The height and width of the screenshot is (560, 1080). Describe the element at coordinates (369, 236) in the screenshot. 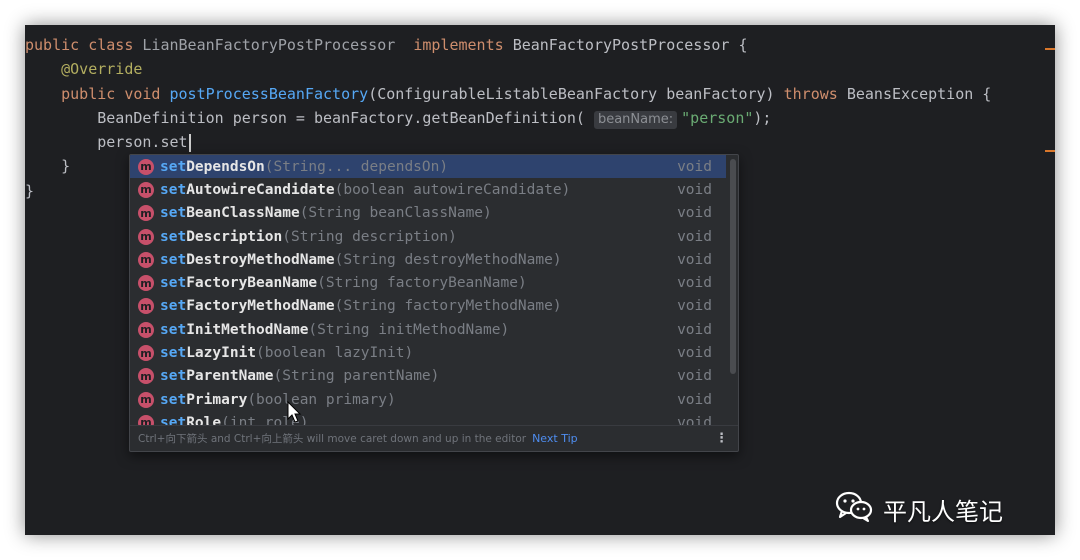

I see `completion-params: (String description)` at that location.